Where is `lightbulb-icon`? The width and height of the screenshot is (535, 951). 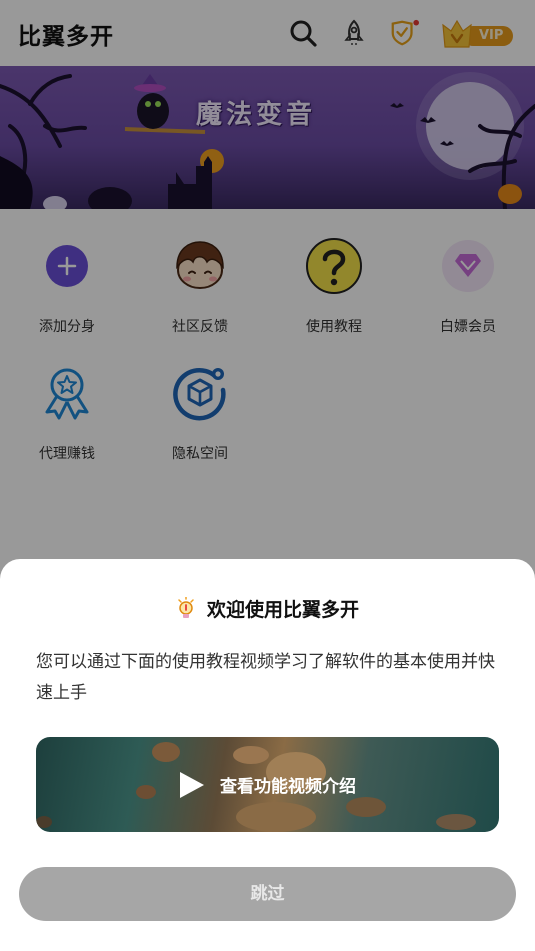 lightbulb-icon is located at coordinates (186, 607).